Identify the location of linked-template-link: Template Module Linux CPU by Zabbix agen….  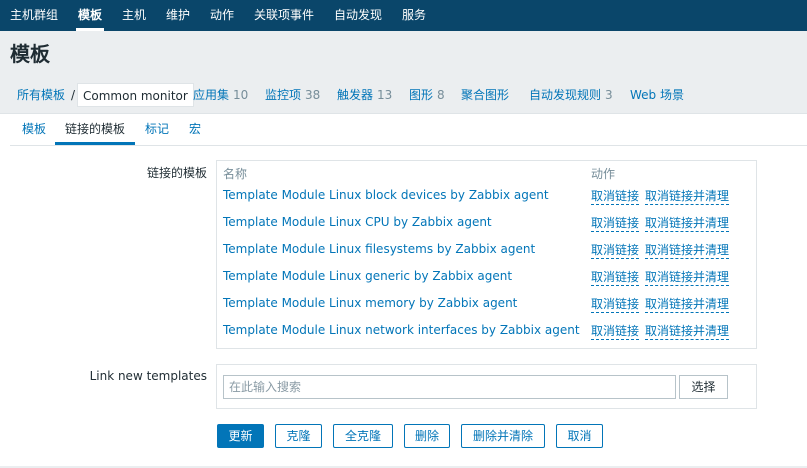
(357, 222).